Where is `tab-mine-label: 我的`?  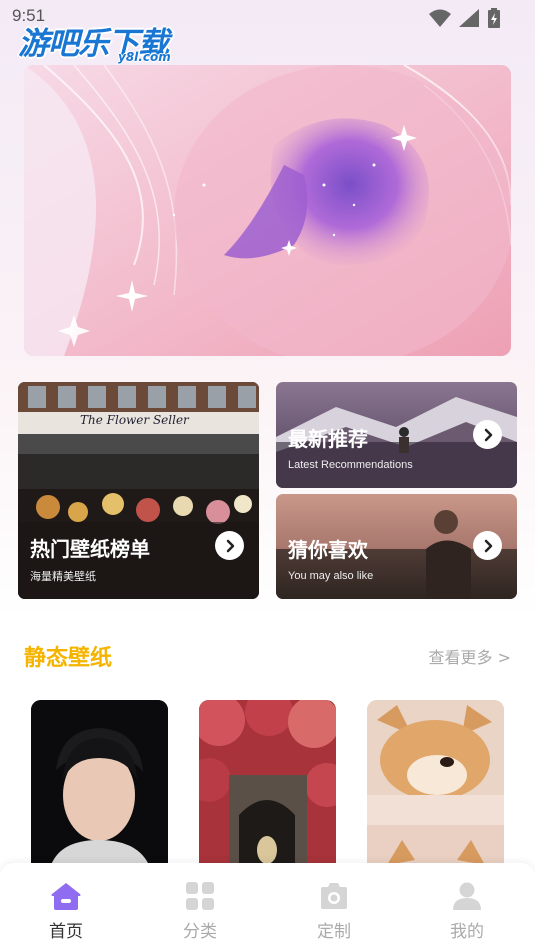
tab-mine-label: 我的 is located at coordinates (467, 932).